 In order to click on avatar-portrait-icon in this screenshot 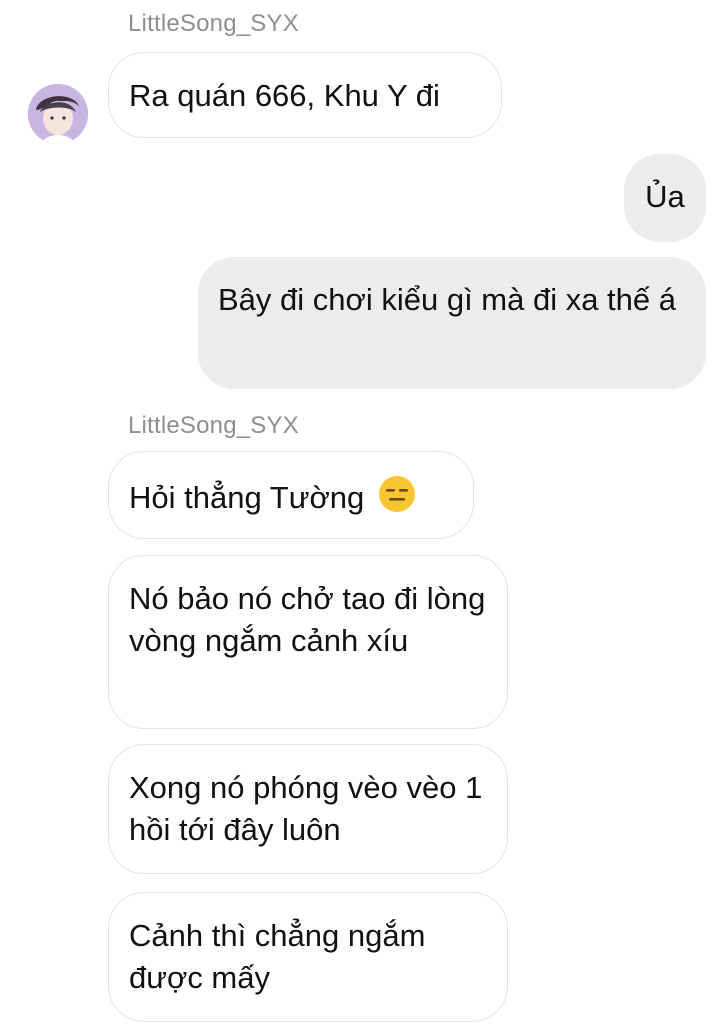, I will do `click(58, 114)`.